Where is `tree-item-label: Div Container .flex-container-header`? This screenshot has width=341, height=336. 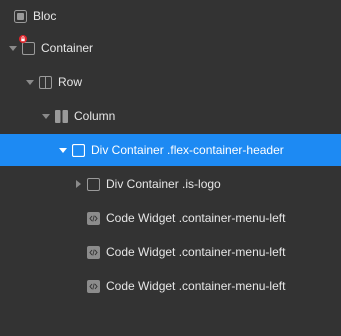
tree-item-label: Div Container .flex-container-header is located at coordinates (187, 150).